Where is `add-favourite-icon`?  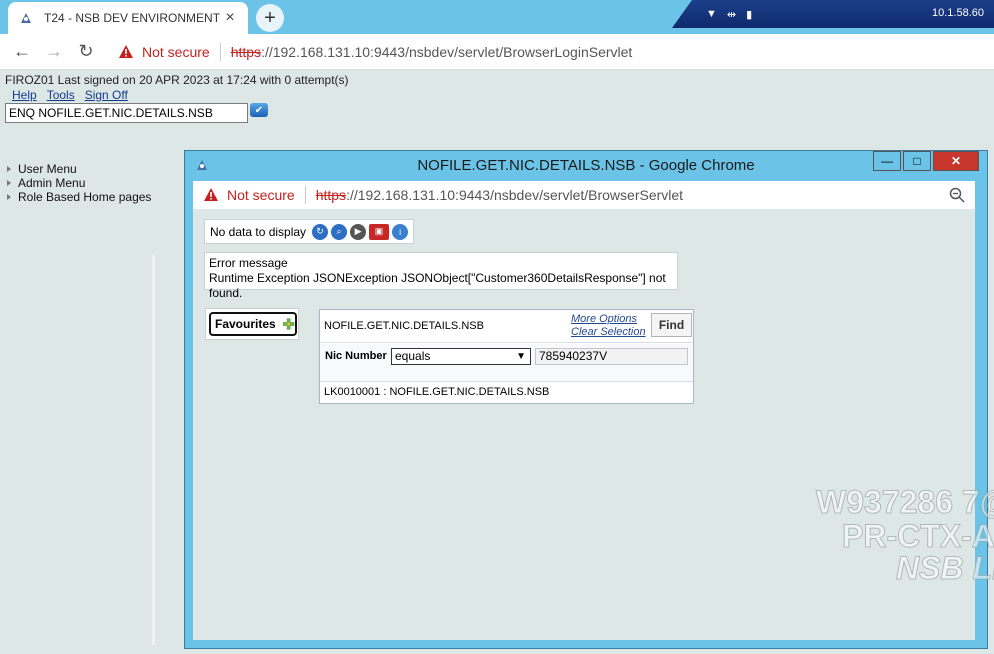
add-favourite-icon is located at coordinates (288, 324).